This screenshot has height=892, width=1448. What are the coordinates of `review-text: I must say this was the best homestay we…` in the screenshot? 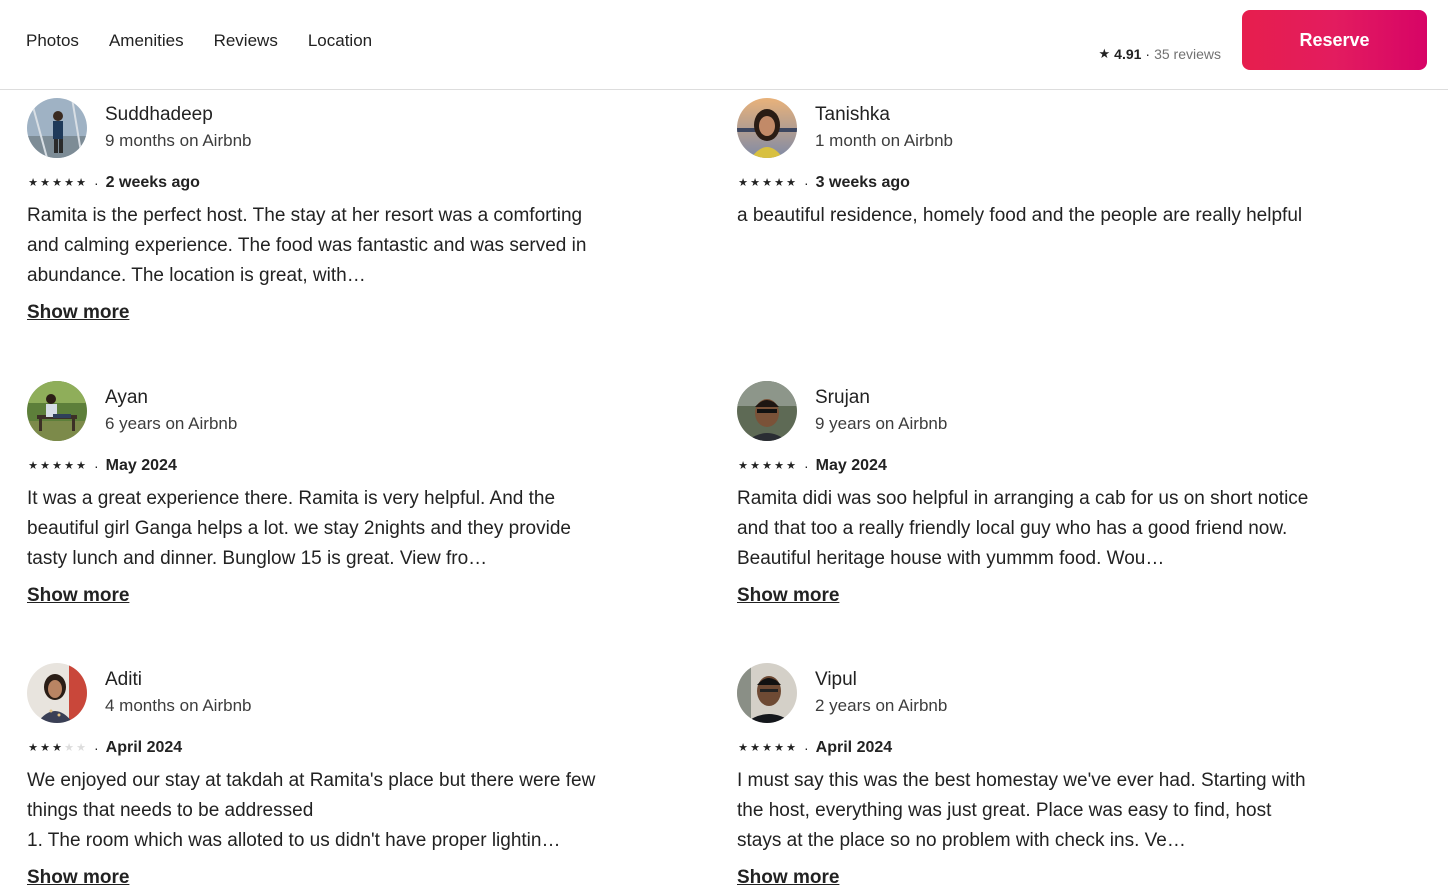 It's located at (1021, 810).